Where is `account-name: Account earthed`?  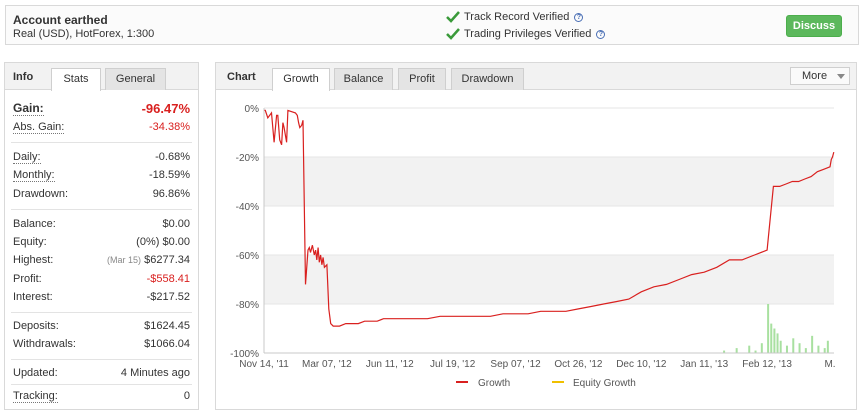 account-name: Account earthed is located at coordinates (60, 20).